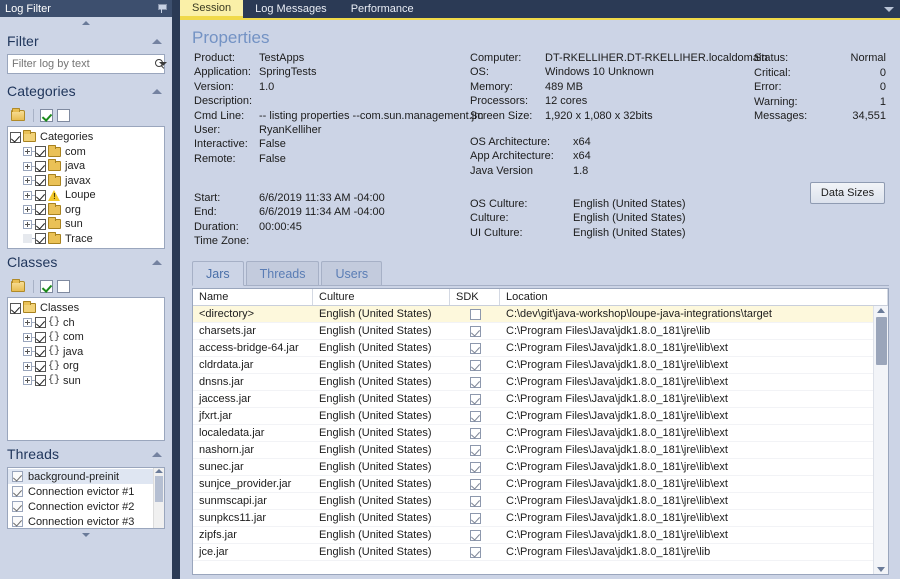 The width and height of the screenshot is (900, 579). I want to click on tree-row: {} com, so click(86, 337).